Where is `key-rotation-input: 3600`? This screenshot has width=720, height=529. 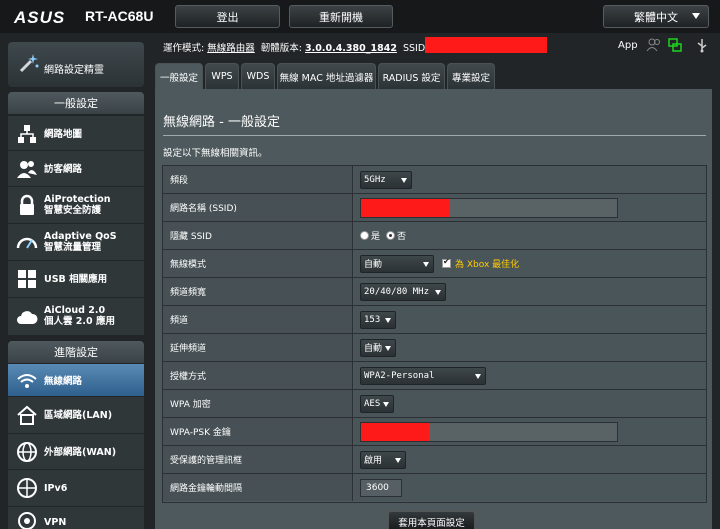
key-rotation-input: 3600 is located at coordinates (381, 487).